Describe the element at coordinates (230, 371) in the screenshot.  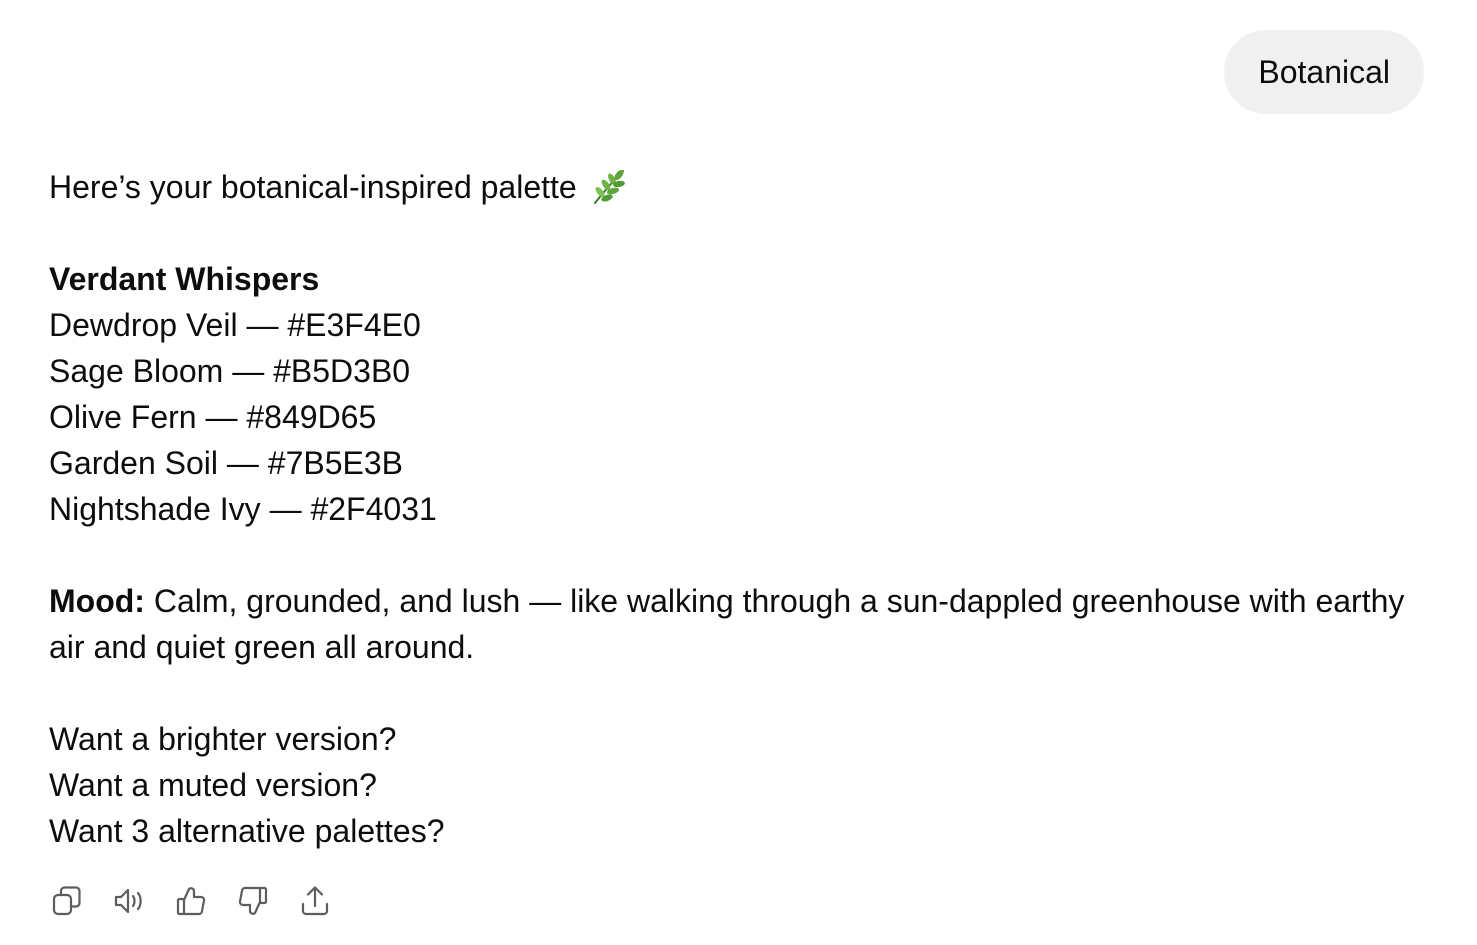
I see `color-entry: Sage Bloom — #B5D3B0` at that location.